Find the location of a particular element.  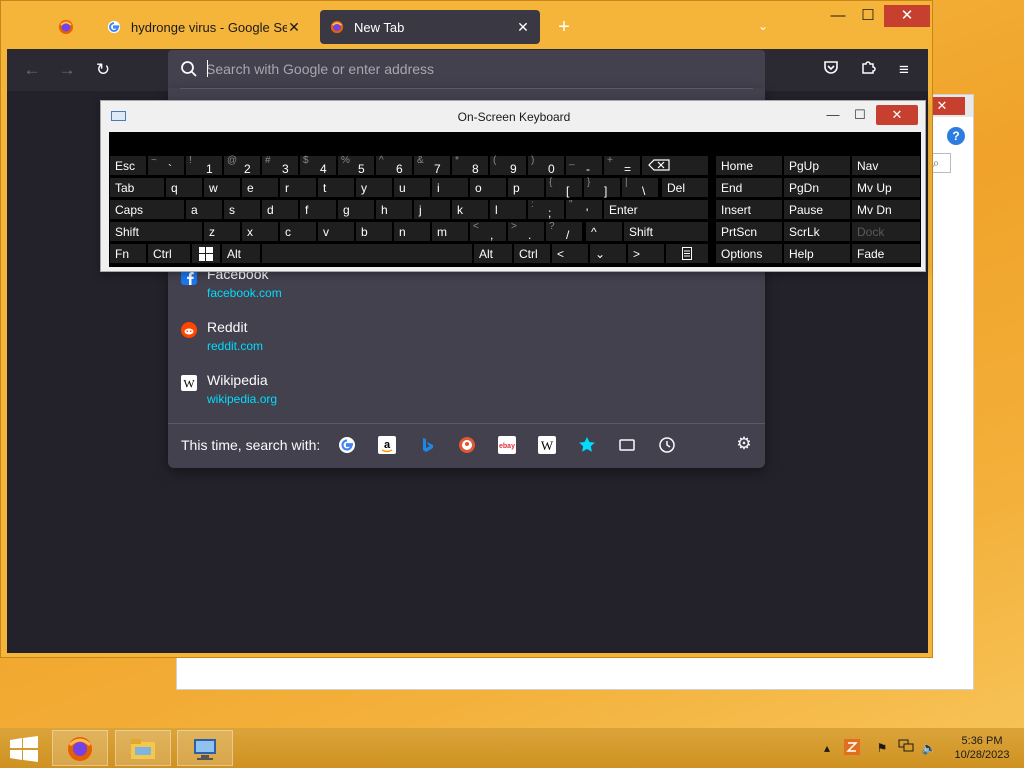

key-ctrl-right: Ctrl is located at coordinates (532, 253).